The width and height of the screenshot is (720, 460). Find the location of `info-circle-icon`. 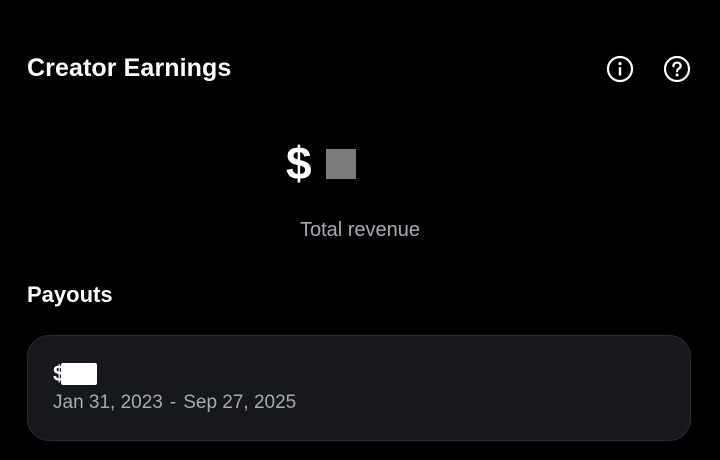

info-circle-icon is located at coordinates (620, 69).